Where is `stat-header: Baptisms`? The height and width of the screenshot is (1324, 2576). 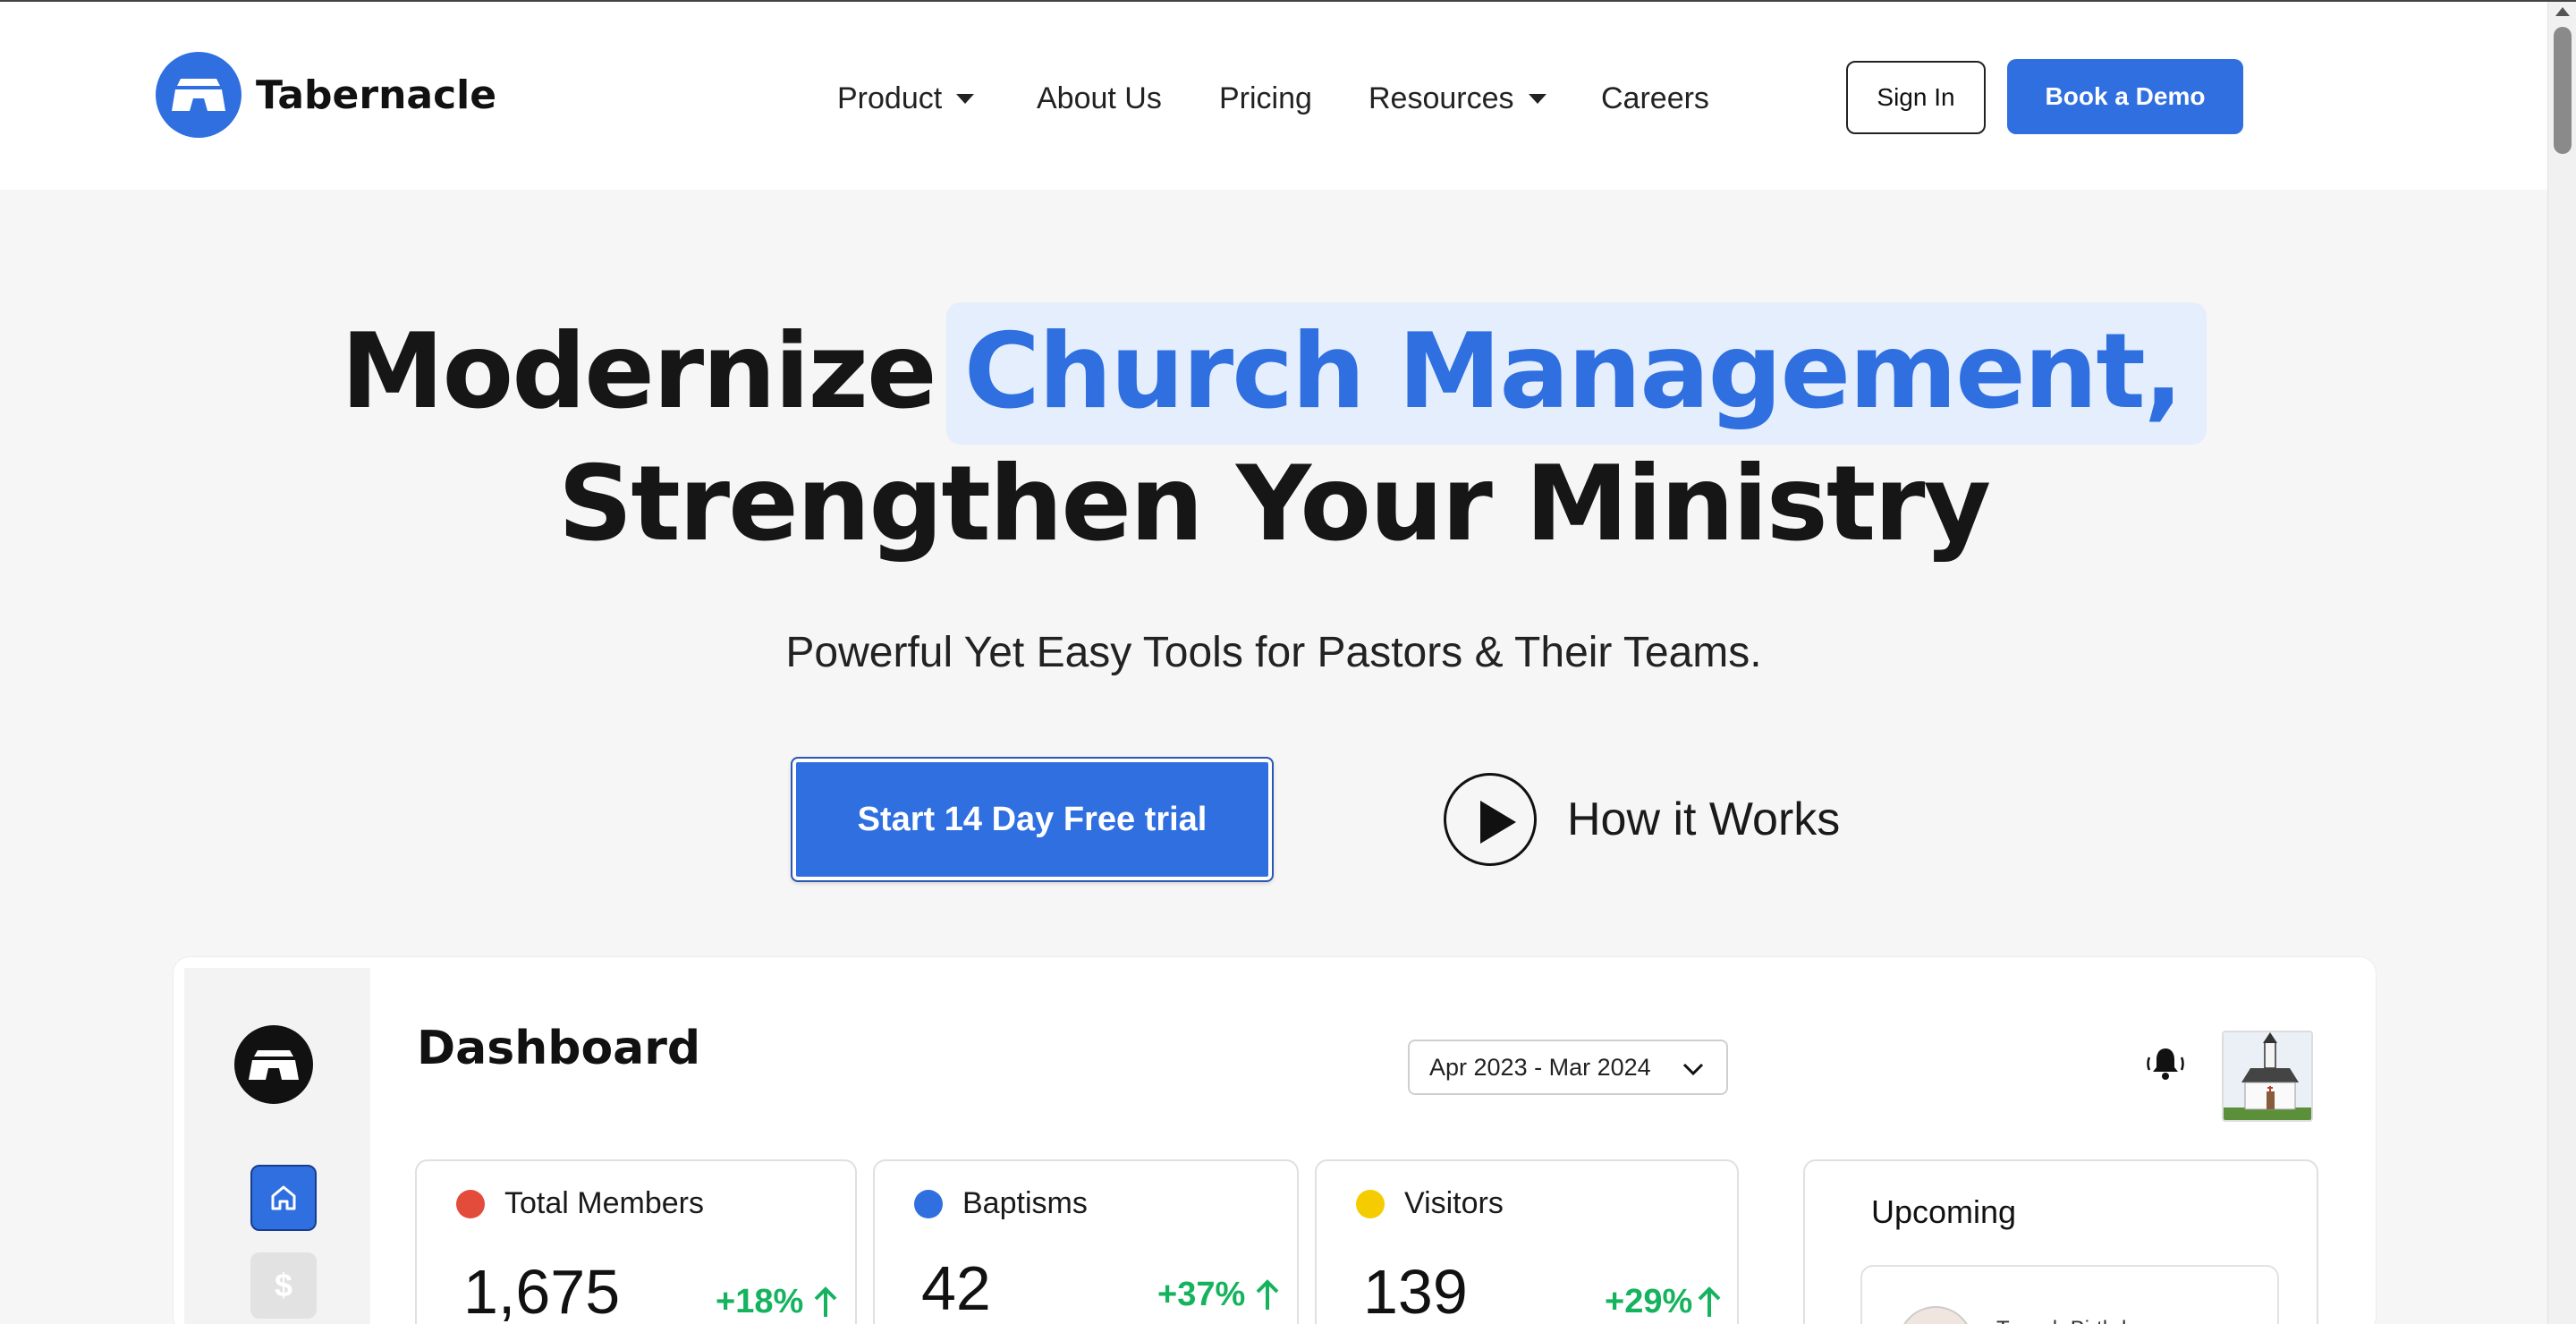 stat-header: Baptisms is located at coordinates (1001, 1203).